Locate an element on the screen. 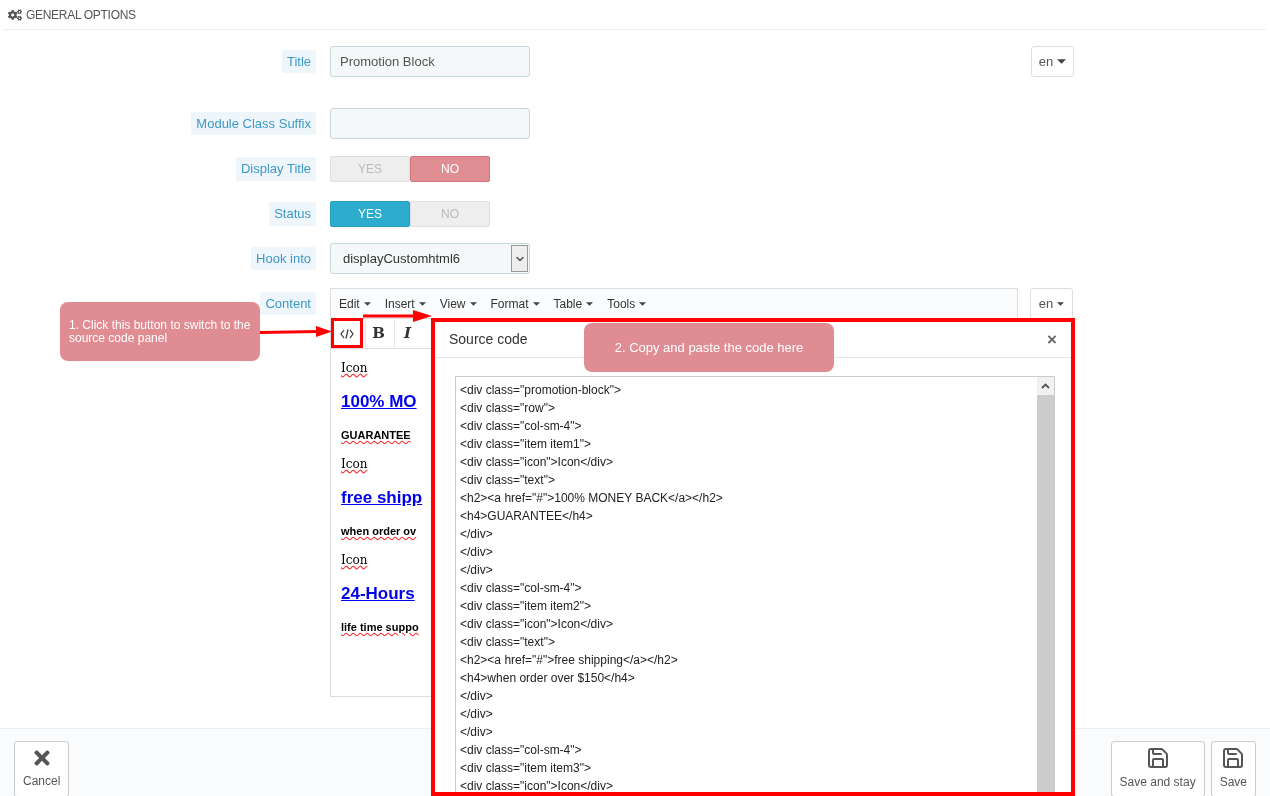 The width and height of the screenshot is (1270, 796). field-label: Module Class Suffix is located at coordinates (253, 123).